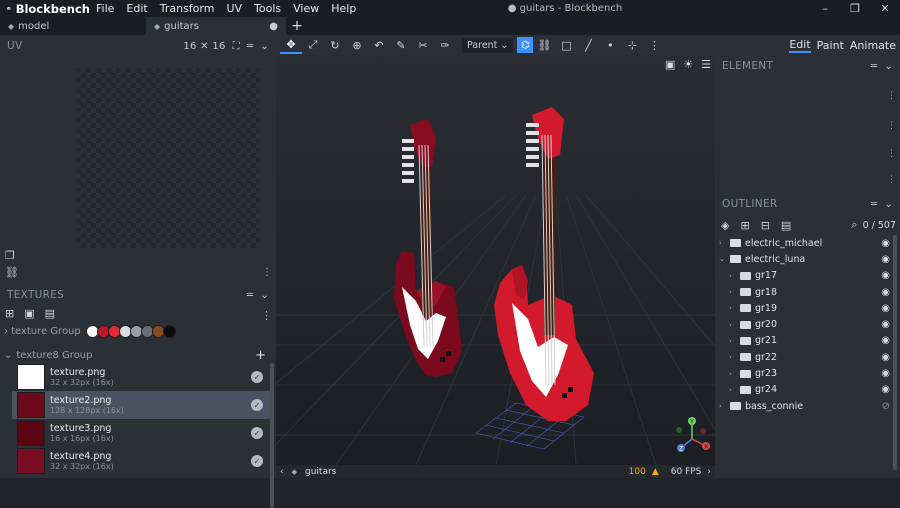  Describe the element at coordinates (105, 8) in the screenshot. I see `menu-file: File` at that location.